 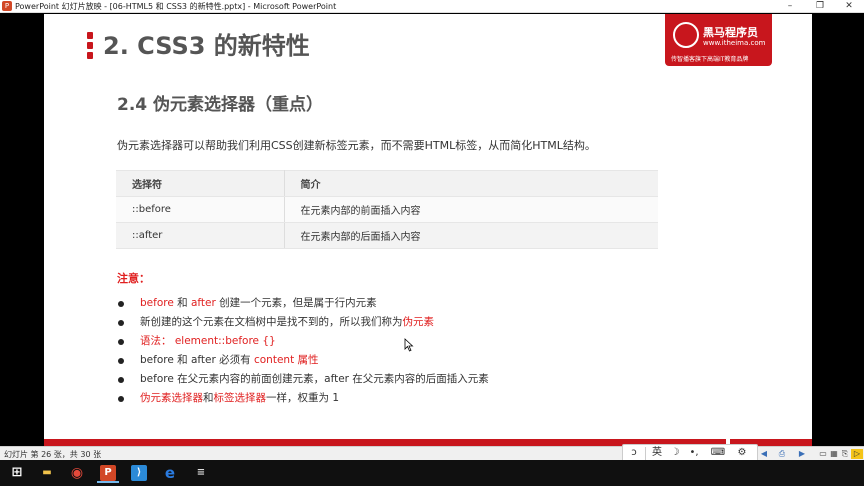 What do you see at coordinates (764, 454) in the screenshot?
I see `previous-slide-button: ◀` at bounding box center [764, 454].